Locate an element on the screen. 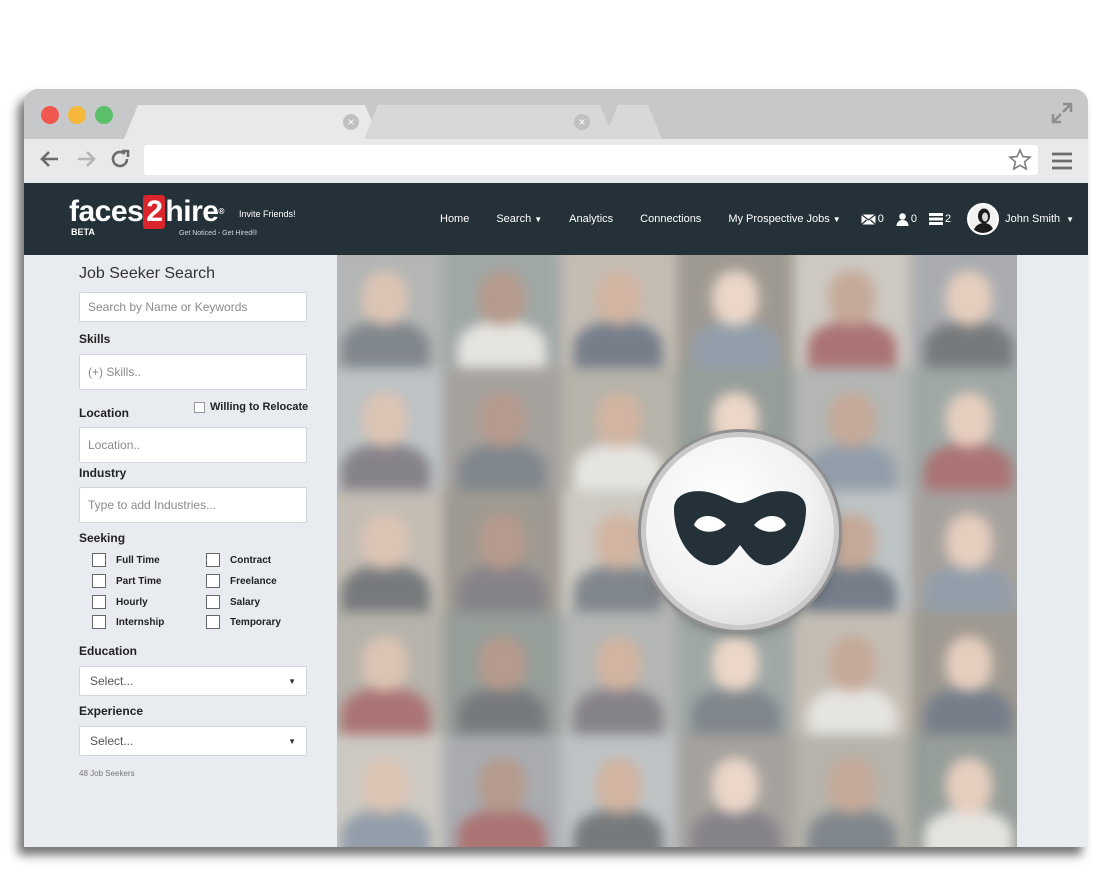  seeking-freelance: Freelance is located at coordinates (241, 581).